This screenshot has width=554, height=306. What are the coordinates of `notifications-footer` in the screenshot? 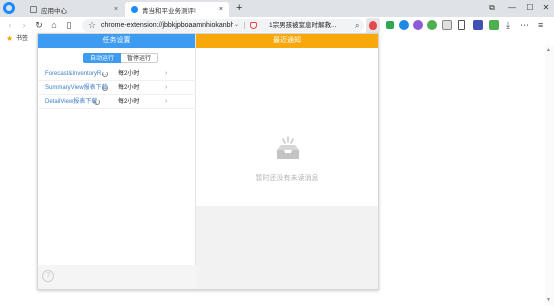 It's located at (287, 247).